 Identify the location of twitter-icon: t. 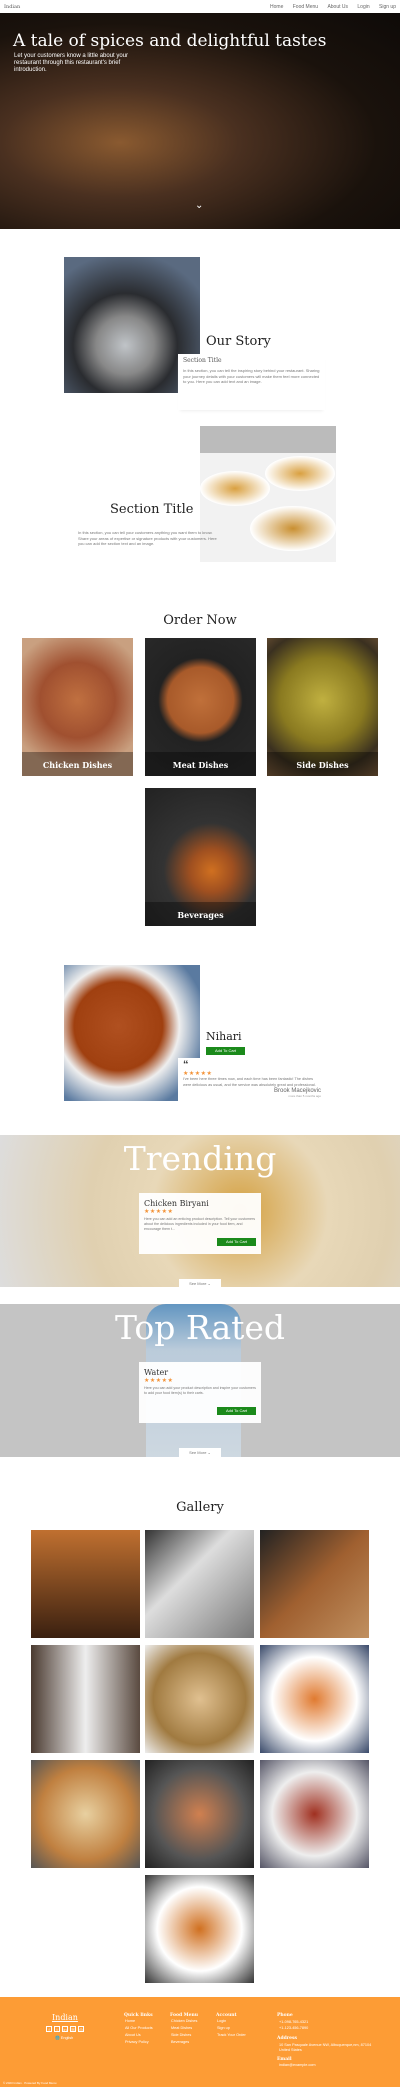
(57, 2029).